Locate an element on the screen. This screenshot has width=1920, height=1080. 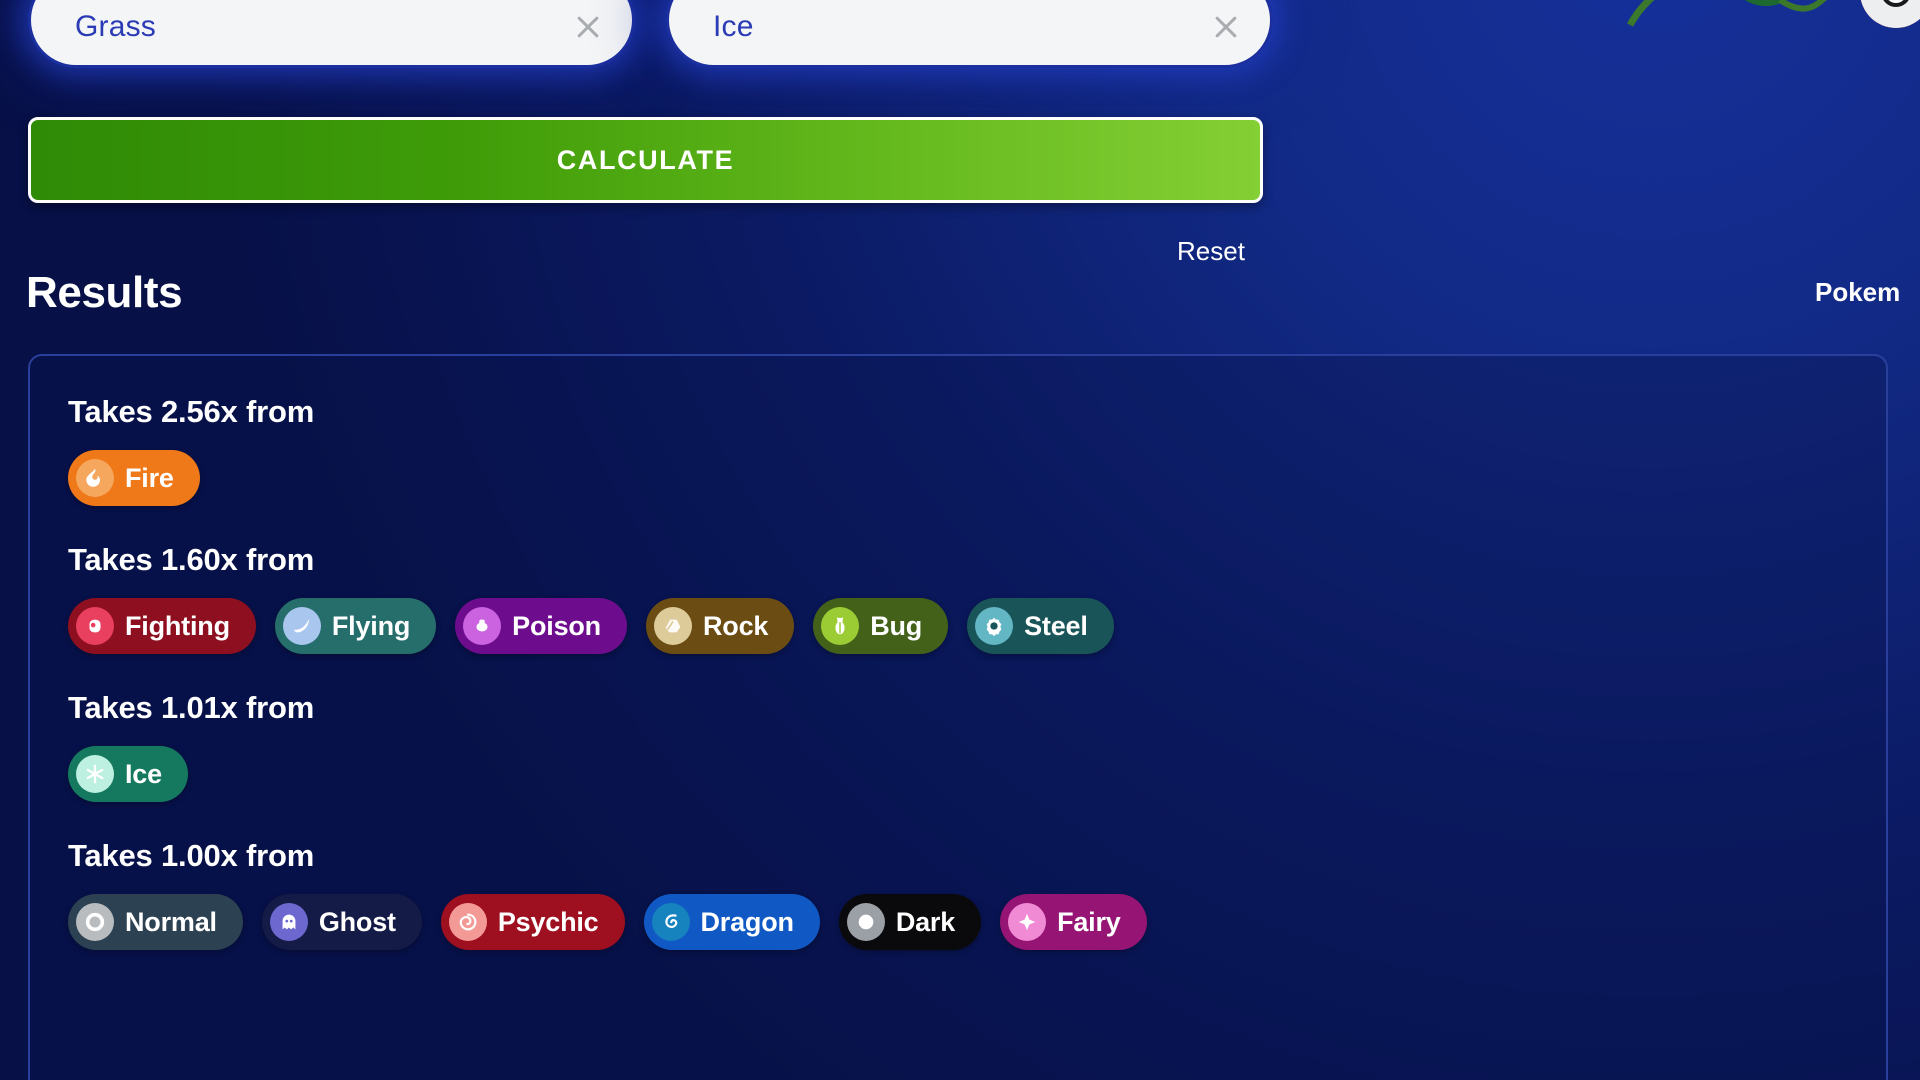
sparkle-icon is located at coordinates (1027, 922).